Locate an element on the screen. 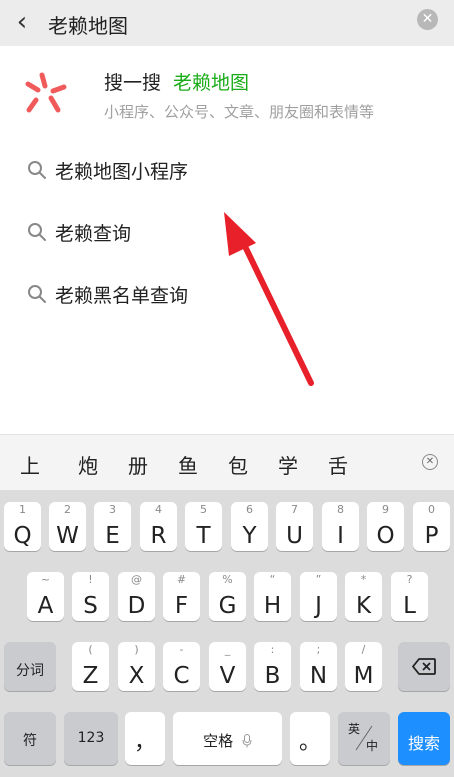  key-v: _ V is located at coordinates (227, 666).